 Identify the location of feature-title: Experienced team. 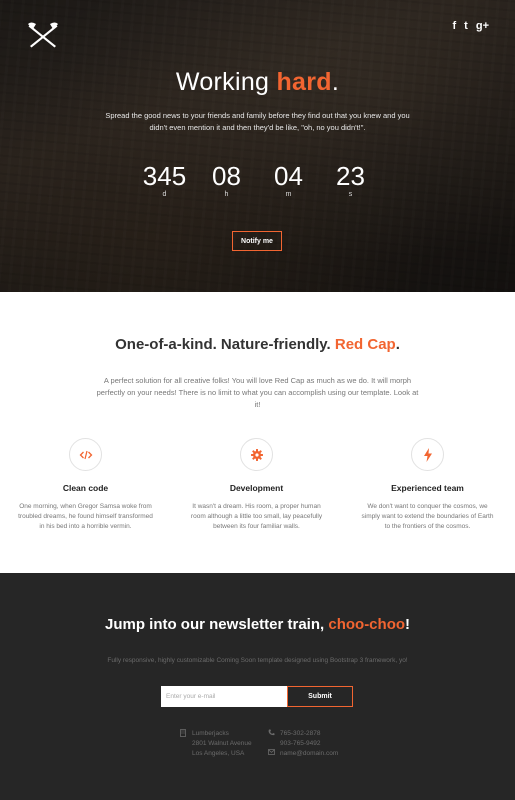
(427, 488).